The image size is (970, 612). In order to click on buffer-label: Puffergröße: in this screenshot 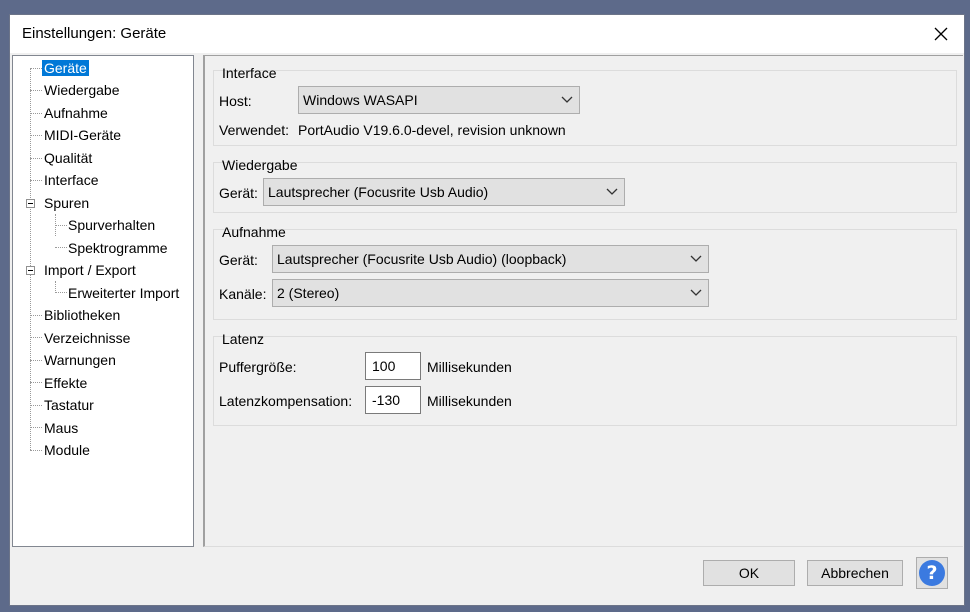, I will do `click(258, 367)`.